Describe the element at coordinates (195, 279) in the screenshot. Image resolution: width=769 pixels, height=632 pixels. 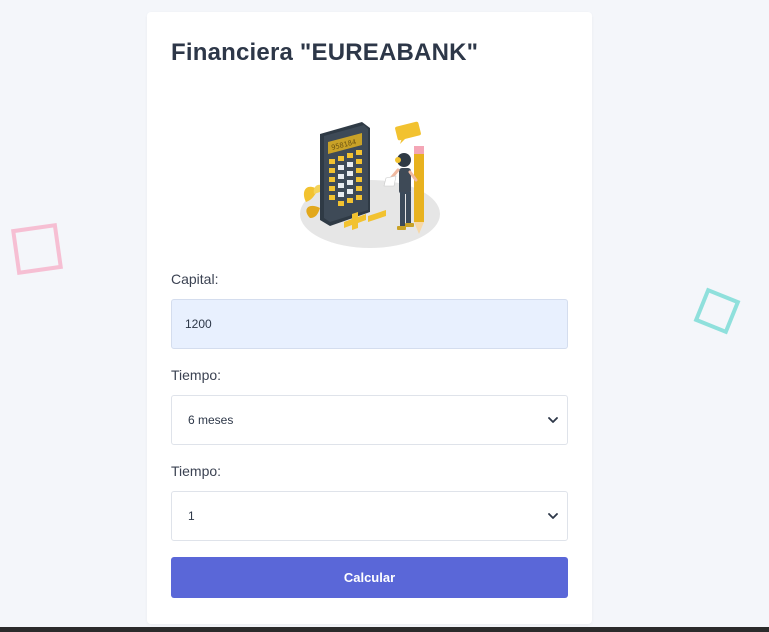
I see `capital-label: Capital:` at that location.